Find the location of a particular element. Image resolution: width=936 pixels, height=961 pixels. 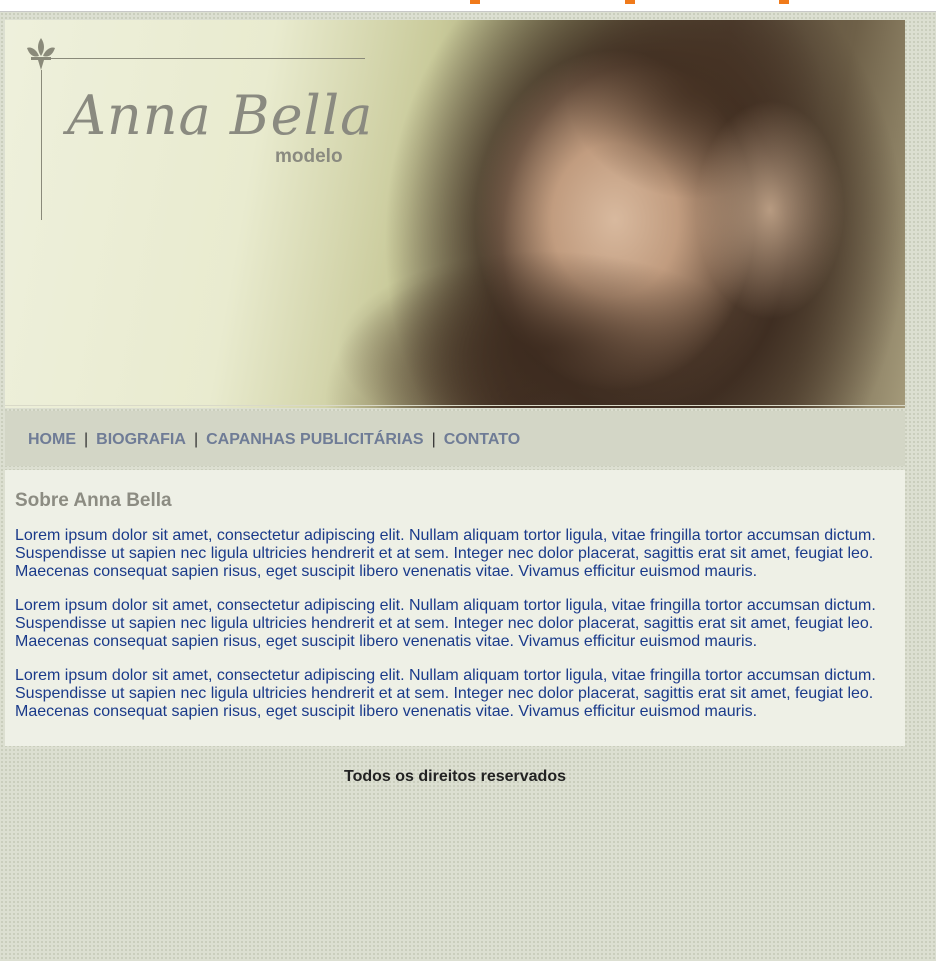

nav-link-campanhas: CAPANHAS PUBLICITÁRIAS is located at coordinates (314, 439).